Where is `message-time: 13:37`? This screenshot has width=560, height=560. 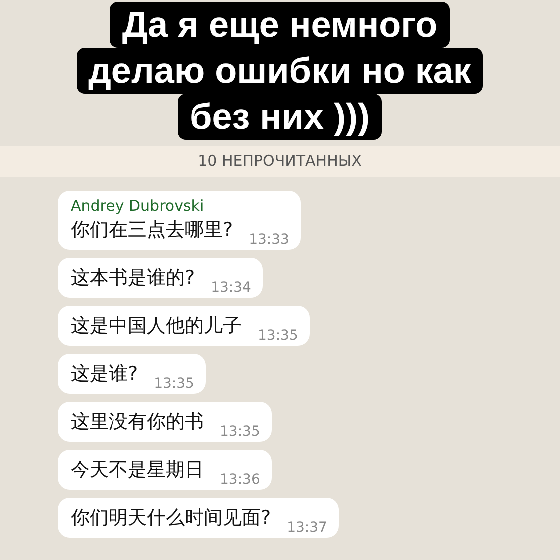
message-time: 13:37 is located at coordinates (307, 527).